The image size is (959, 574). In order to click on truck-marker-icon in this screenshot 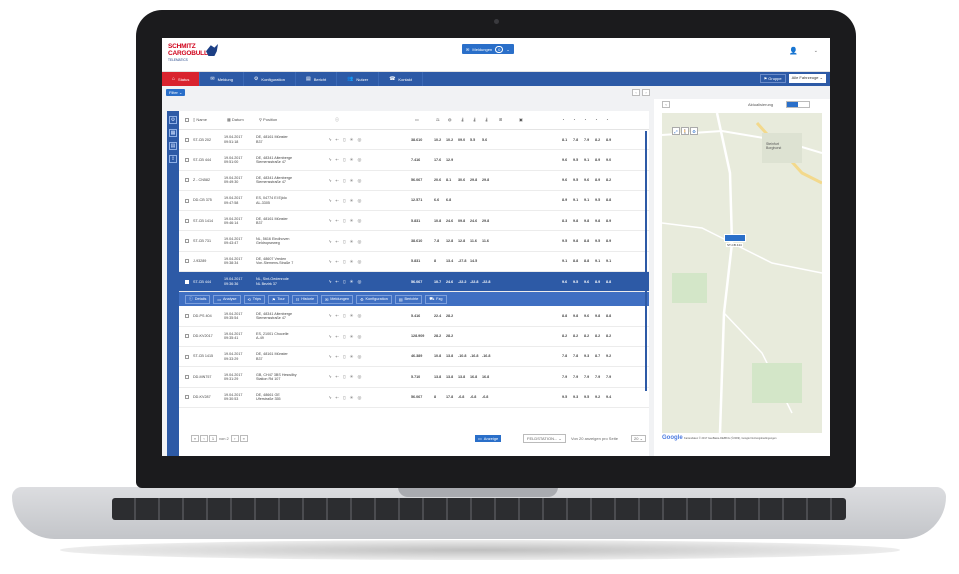, I will do `click(735, 238)`.